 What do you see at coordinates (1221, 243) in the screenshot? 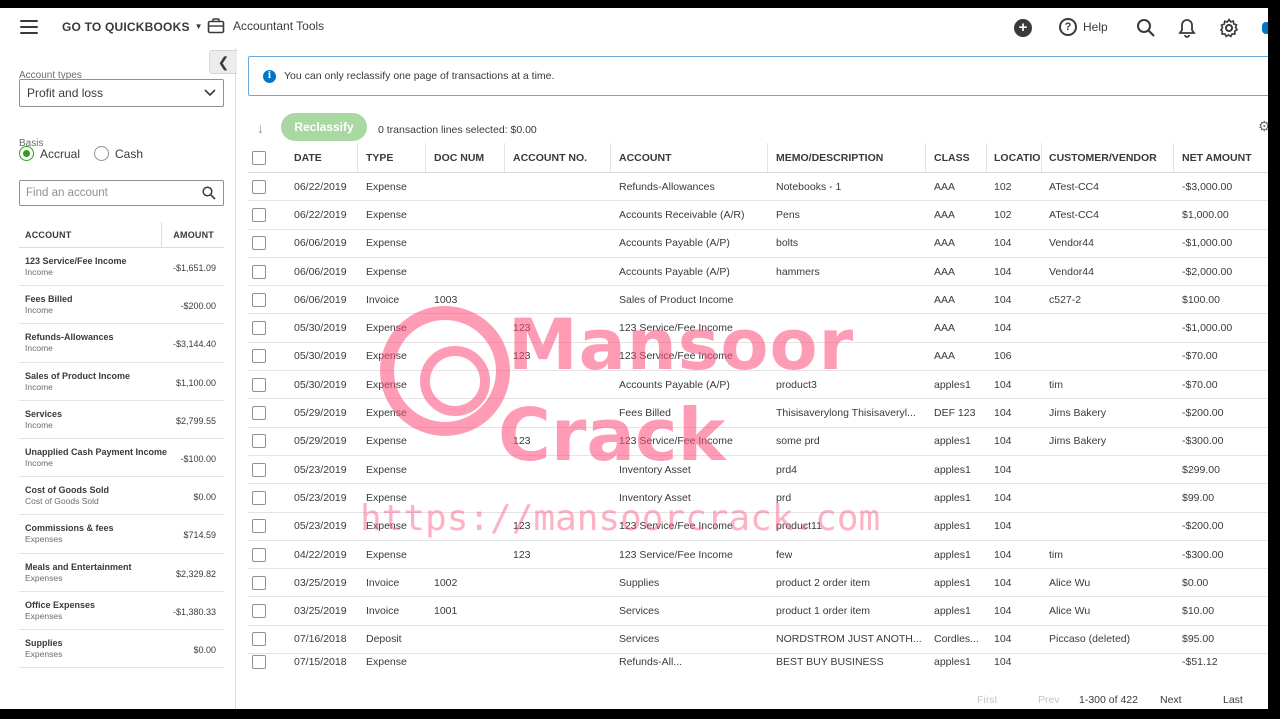
I see `net-amount-cell: -$1,000.00` at bounding box center [1221, 243].